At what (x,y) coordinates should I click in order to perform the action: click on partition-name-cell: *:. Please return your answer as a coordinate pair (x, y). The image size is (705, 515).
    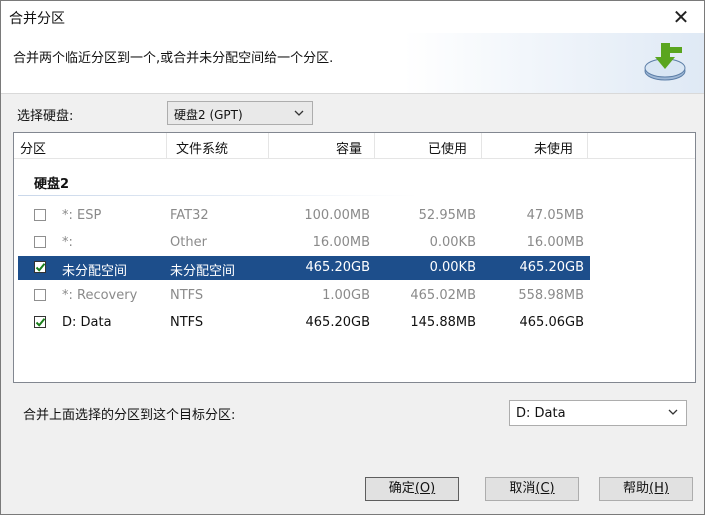
    Looking at the image, I should click on (67, 242).